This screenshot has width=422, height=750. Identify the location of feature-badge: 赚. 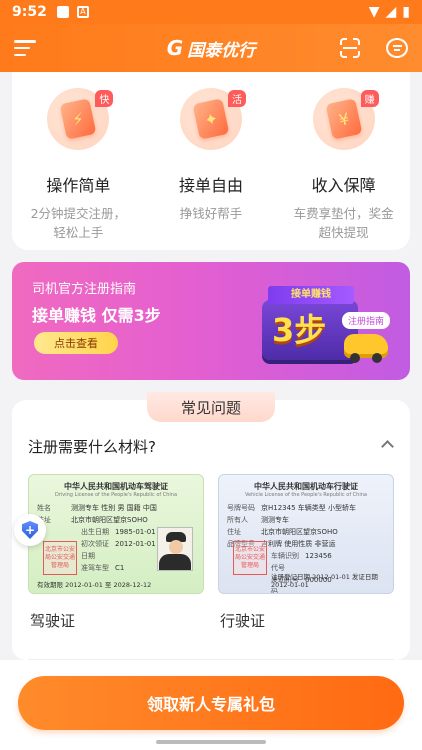
(369, 98).